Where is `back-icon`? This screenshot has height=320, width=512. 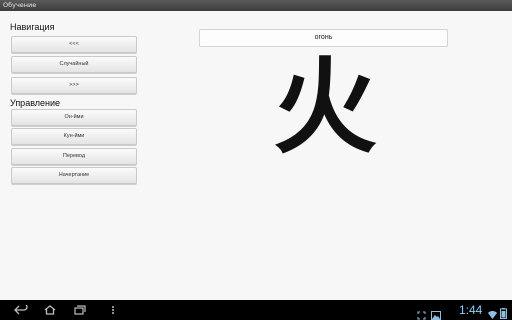 back-icon is located at coordinates (21, 310).